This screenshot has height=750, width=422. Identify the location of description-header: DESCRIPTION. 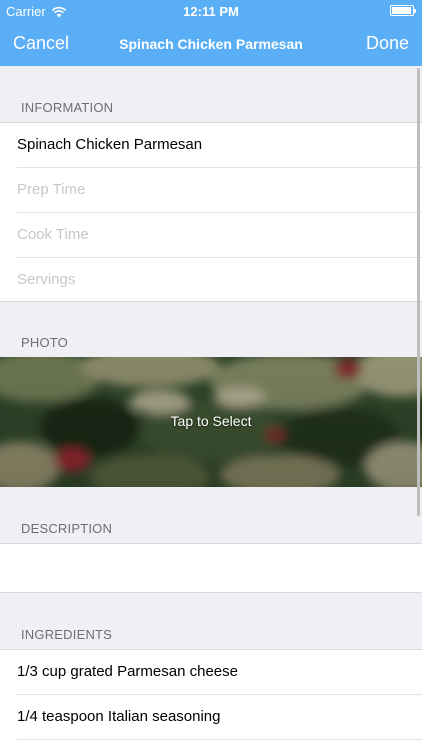
(67, 528).